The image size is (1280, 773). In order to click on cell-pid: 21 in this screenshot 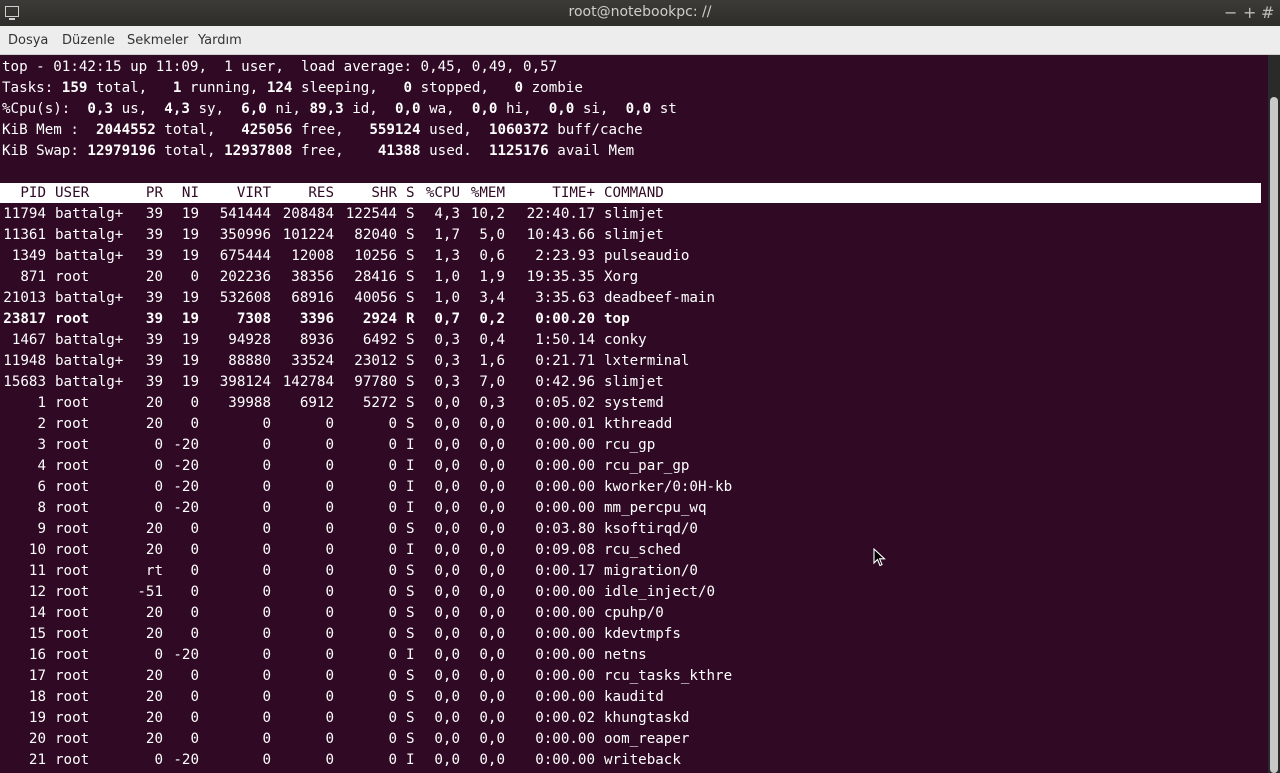, I will do `click(37, 760)`.